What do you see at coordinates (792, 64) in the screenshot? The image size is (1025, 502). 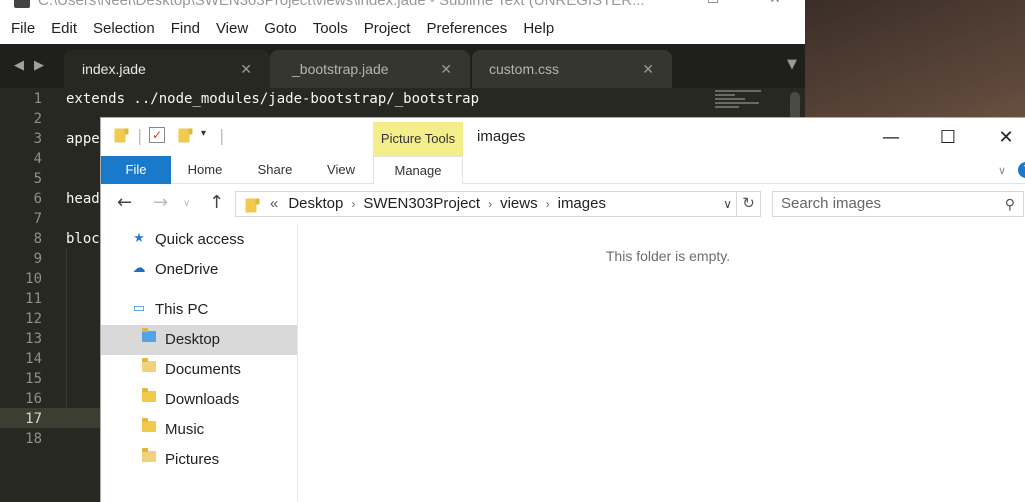 I see `tab-list-icon: ▼` at bounding box center [792, 64].